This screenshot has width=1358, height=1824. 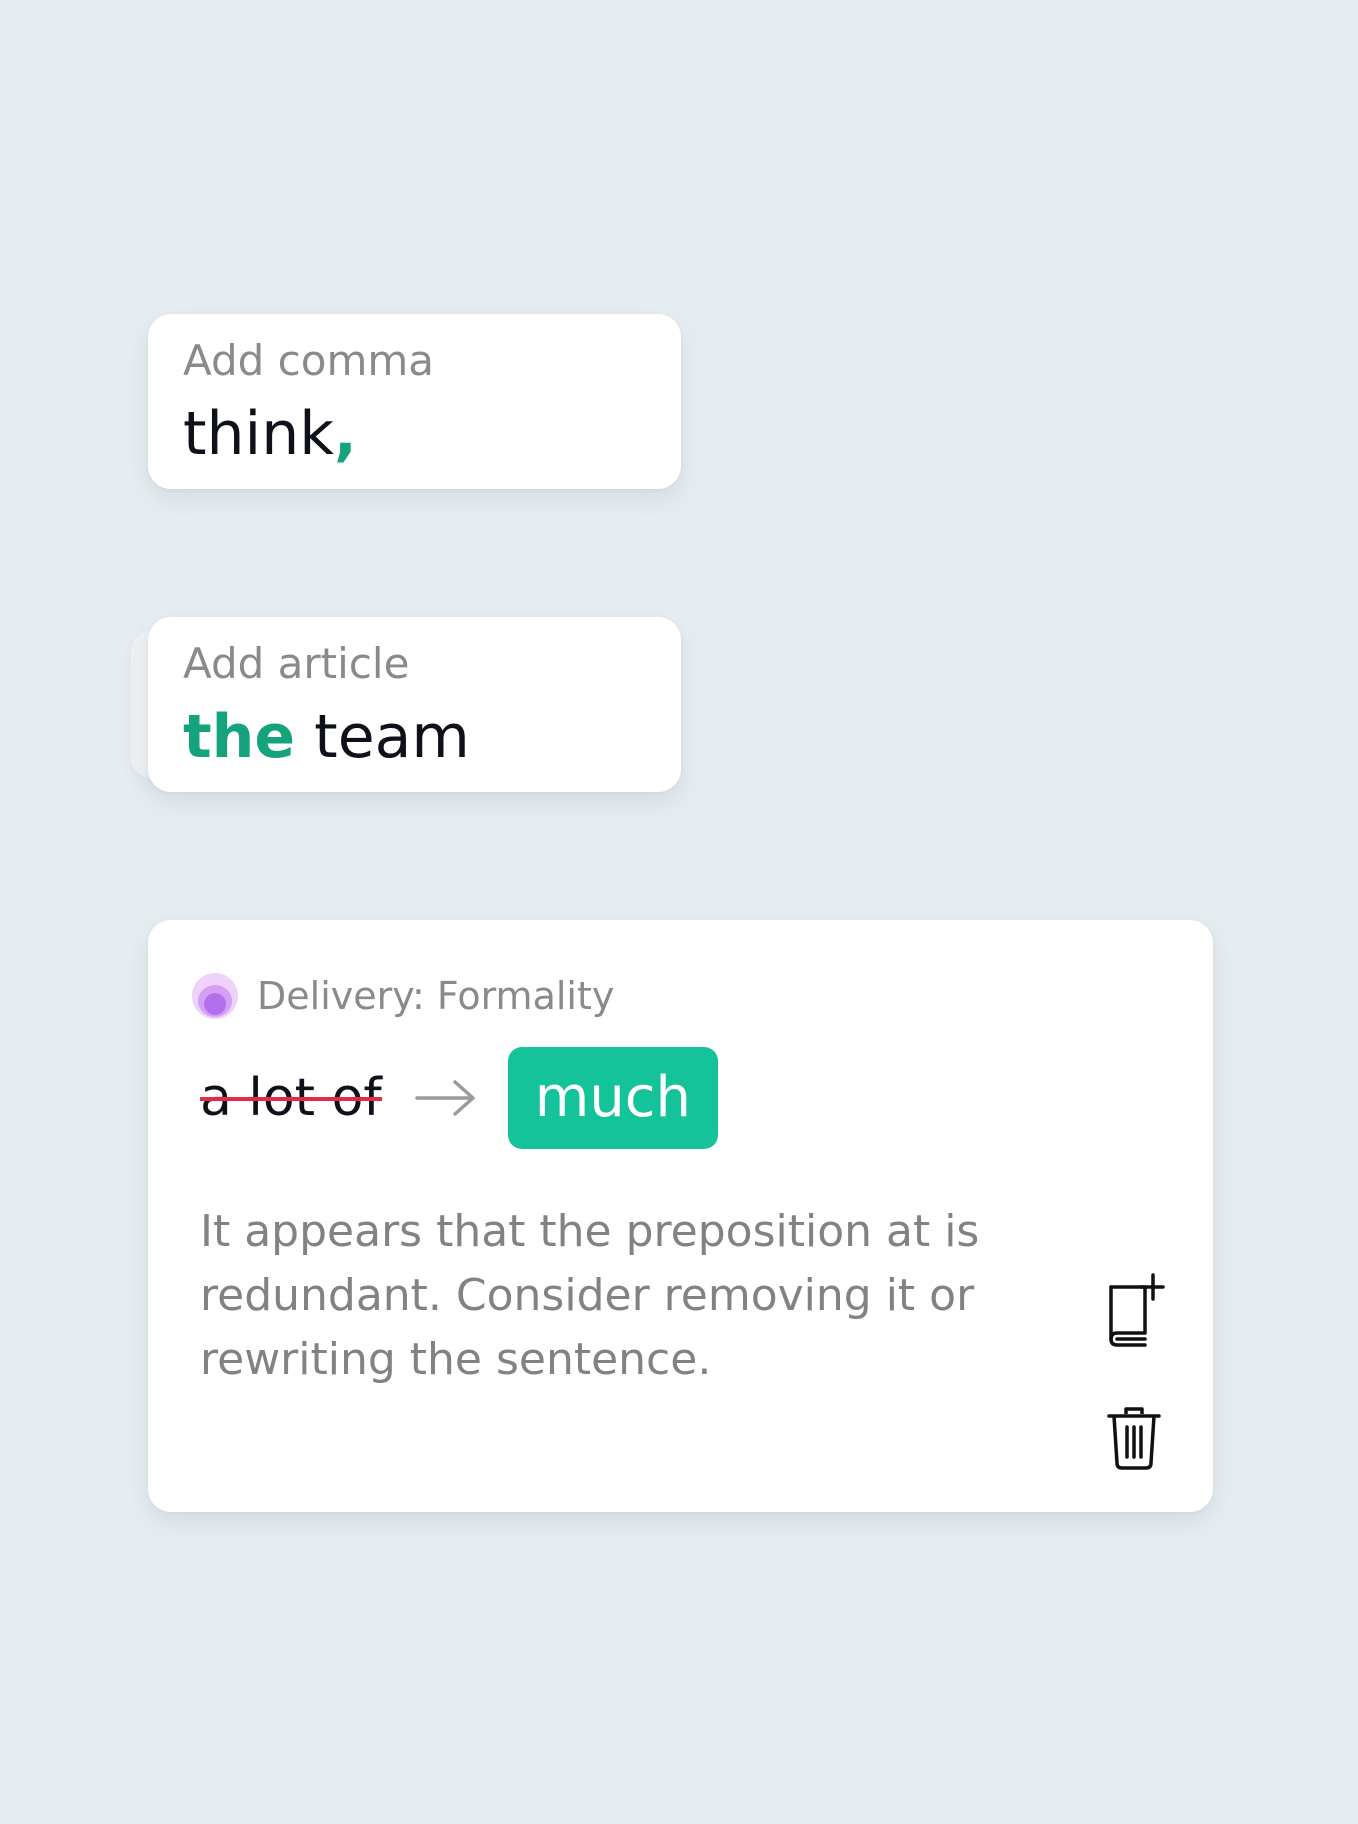 What do you see at coordinates (436, 996) in the screenshot?
I see `suggestion-category: Delivery: Formality` at bounding box center [436, 996].